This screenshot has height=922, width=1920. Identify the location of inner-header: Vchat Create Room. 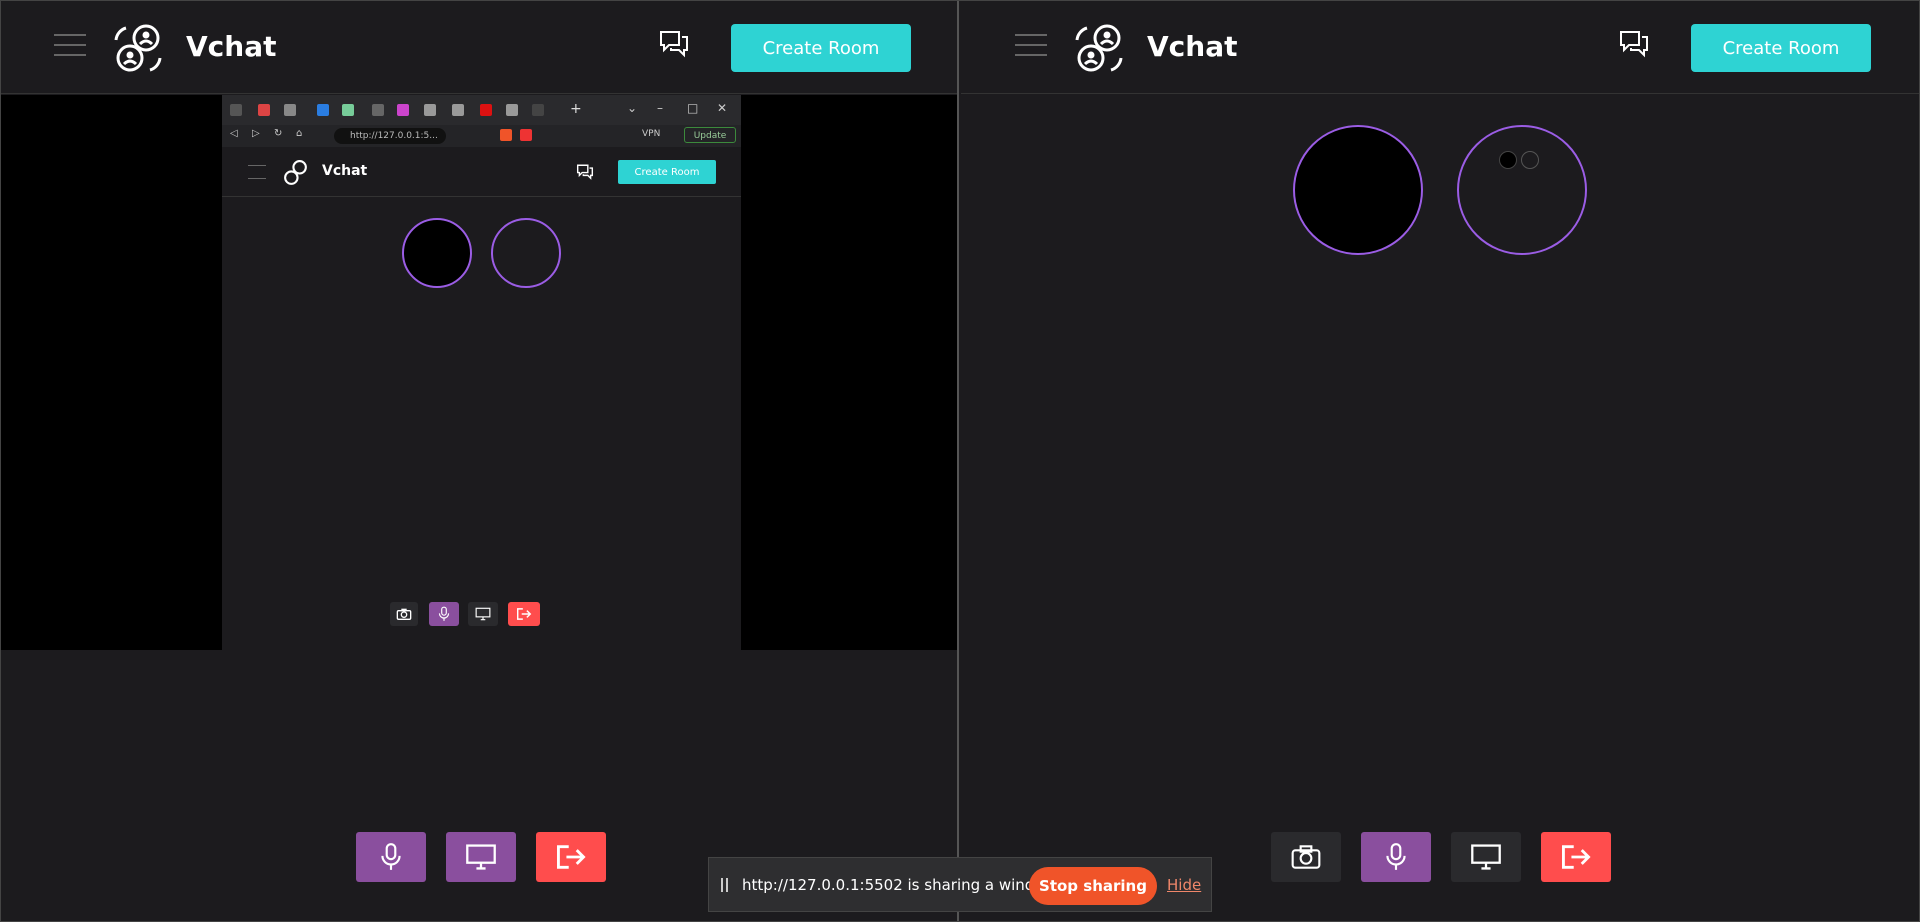
(481, 172).